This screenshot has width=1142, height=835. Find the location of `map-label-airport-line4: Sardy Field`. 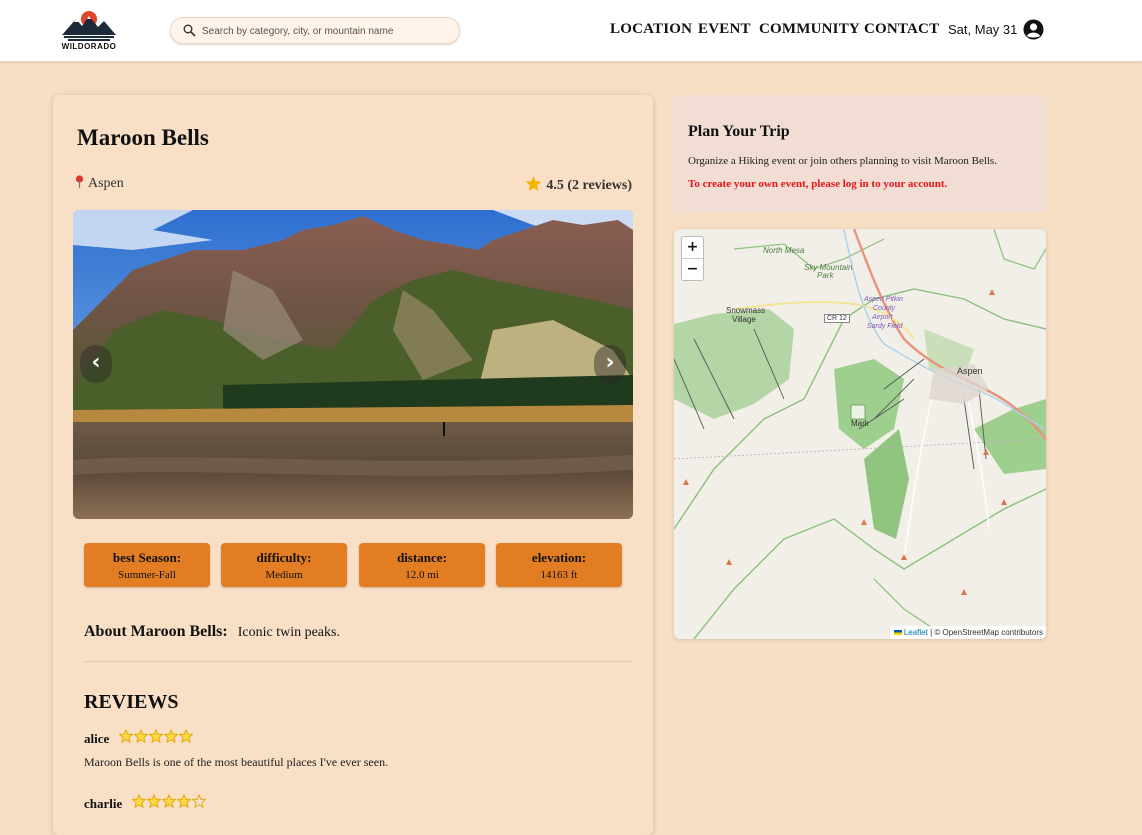

map-label-airport-line4: Sardy Field is located at coordinates (885, 326).